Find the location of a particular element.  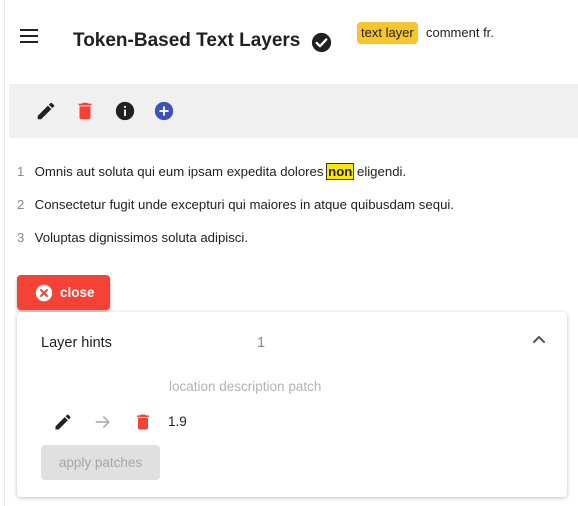

toolbar is located at coordinates (293, 111).